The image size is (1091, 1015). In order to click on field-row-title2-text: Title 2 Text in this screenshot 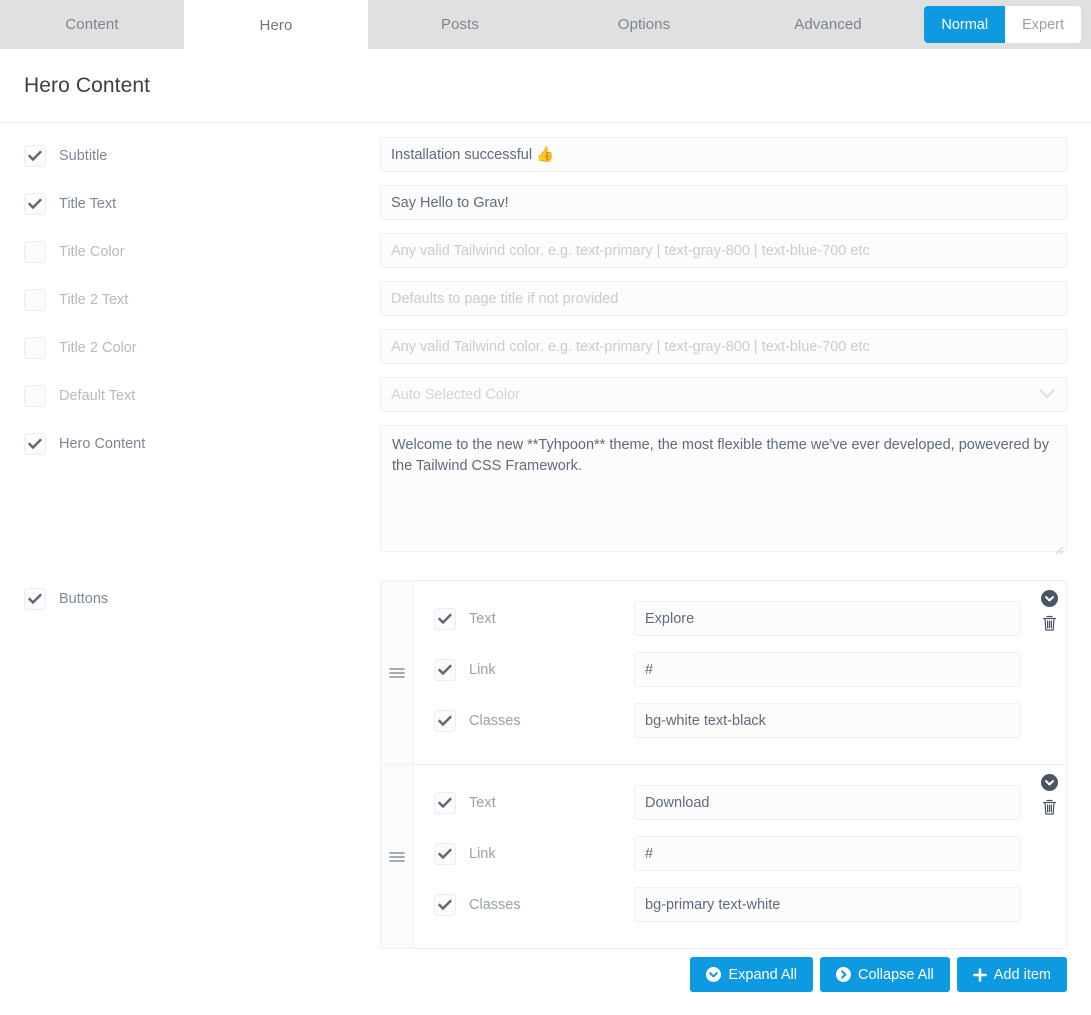, I will do `click(545, 298)`.